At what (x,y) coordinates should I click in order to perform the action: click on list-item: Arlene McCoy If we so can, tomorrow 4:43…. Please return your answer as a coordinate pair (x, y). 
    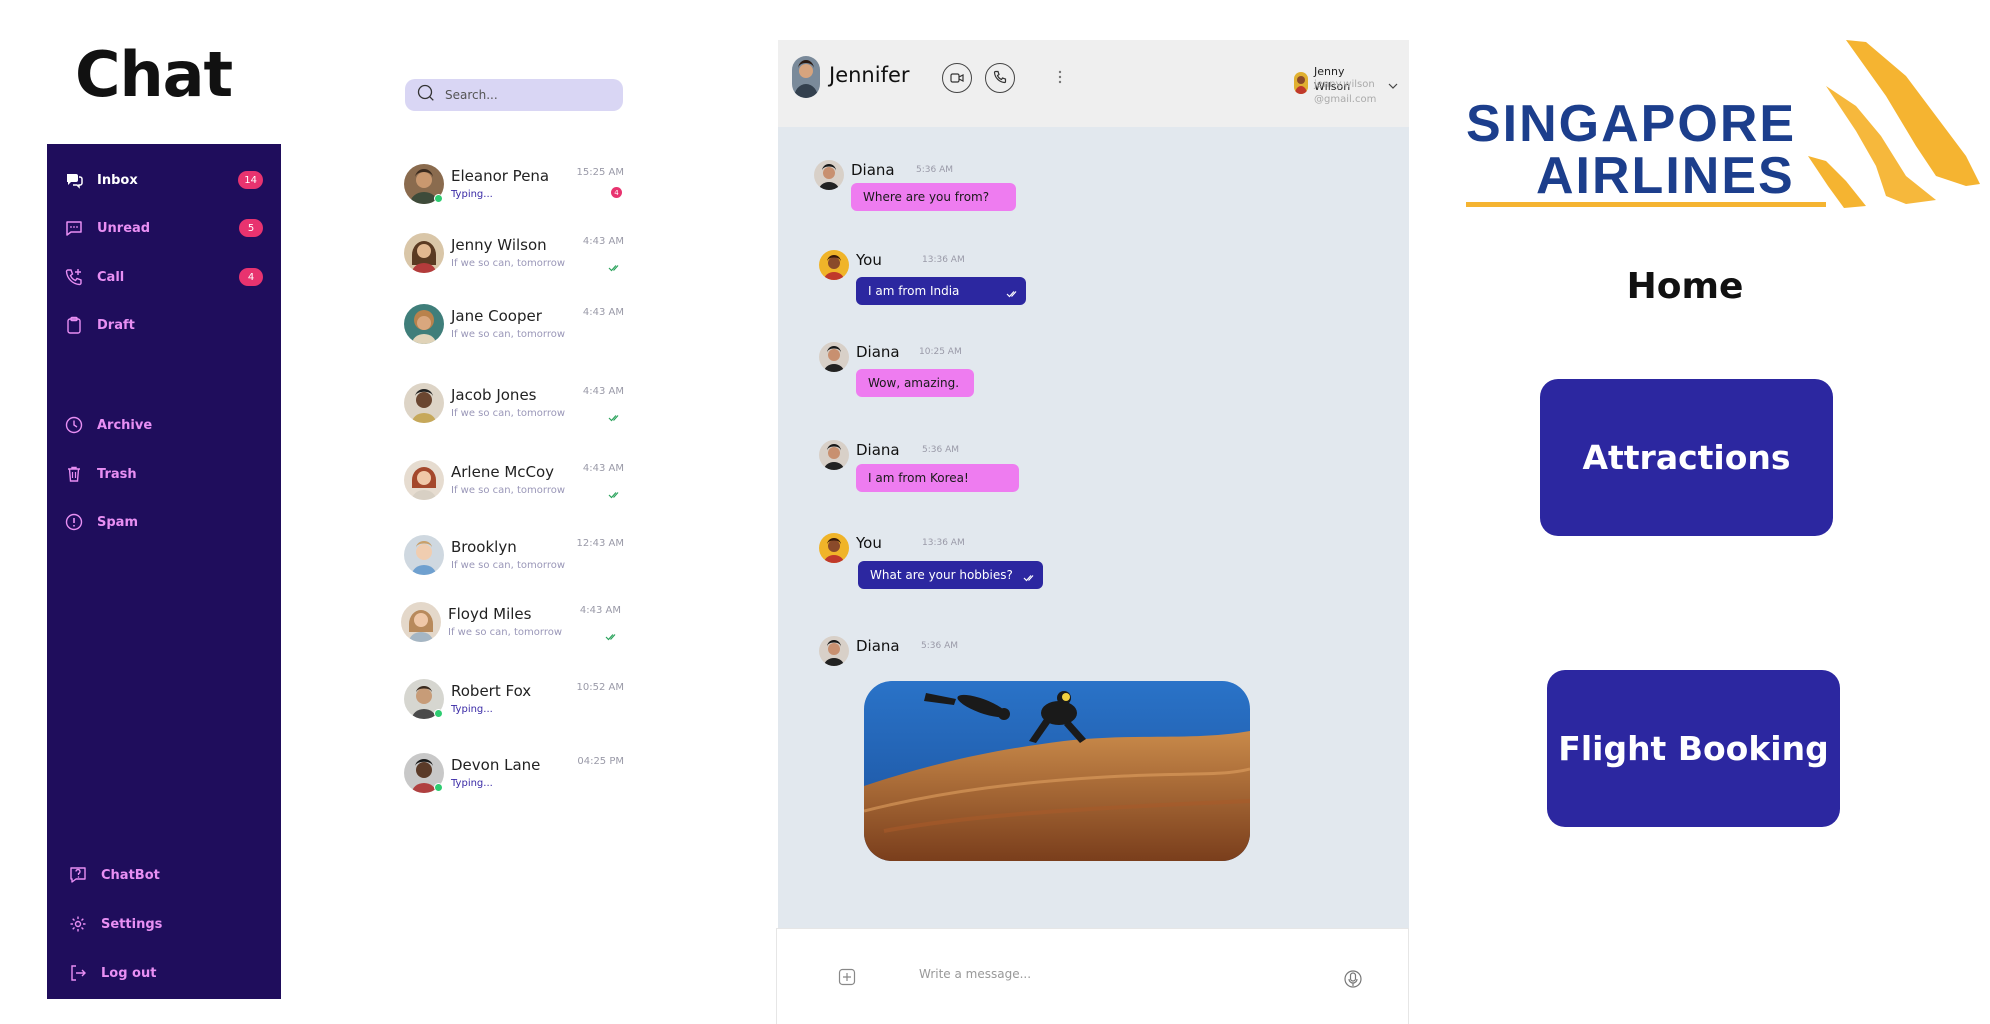
    Looking at the image, I should click on (514, 484).